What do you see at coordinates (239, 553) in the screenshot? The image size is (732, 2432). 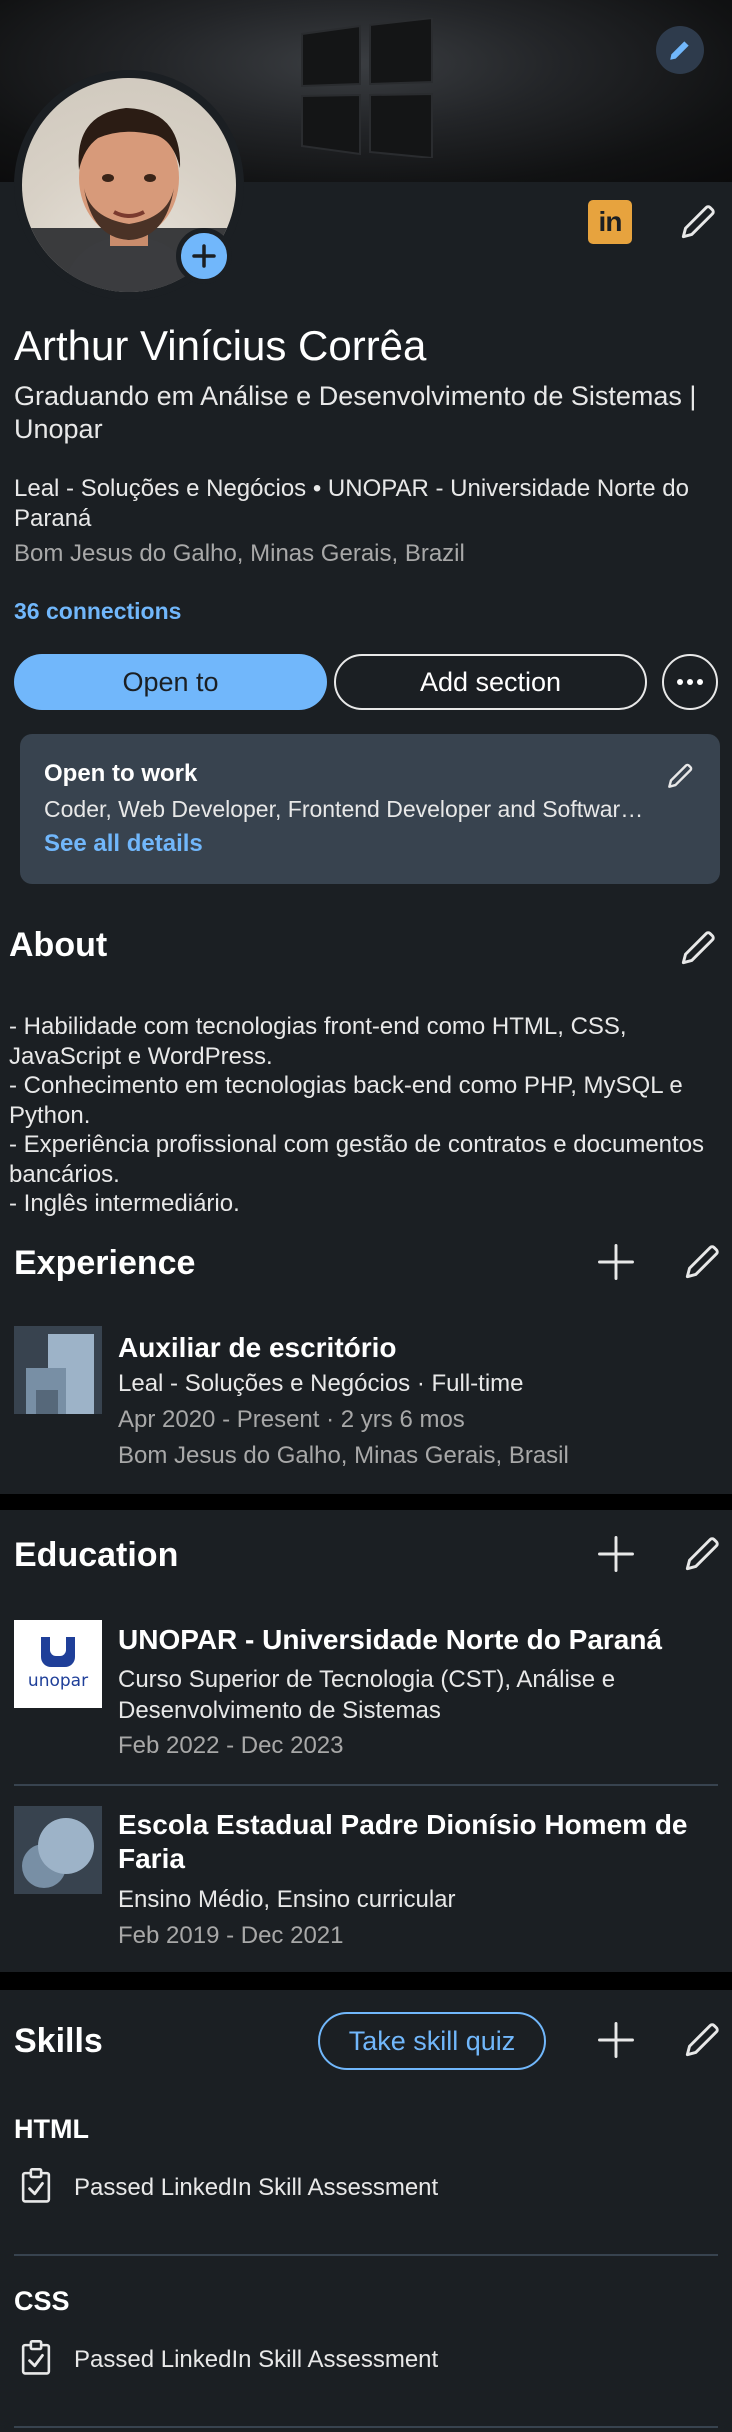 I see `profile-location: Bom Jesus do Galho, Minas Gerais, Brazil` at bounding box center [239, 553].